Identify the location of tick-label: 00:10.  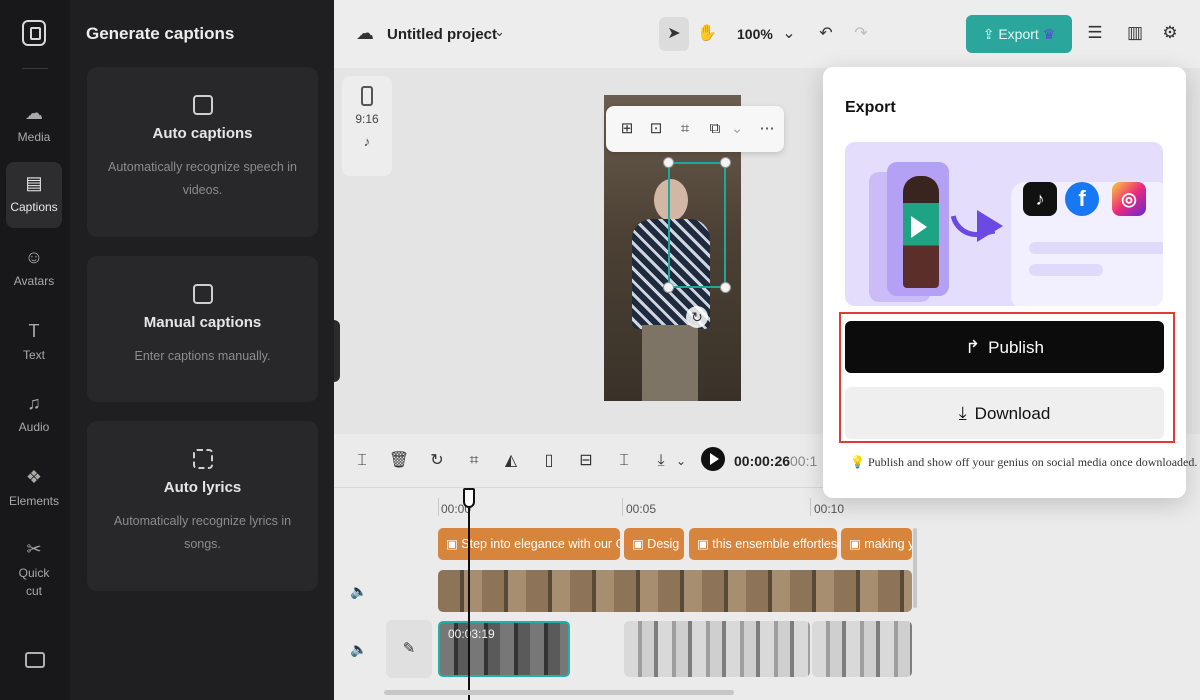
(829, 509).